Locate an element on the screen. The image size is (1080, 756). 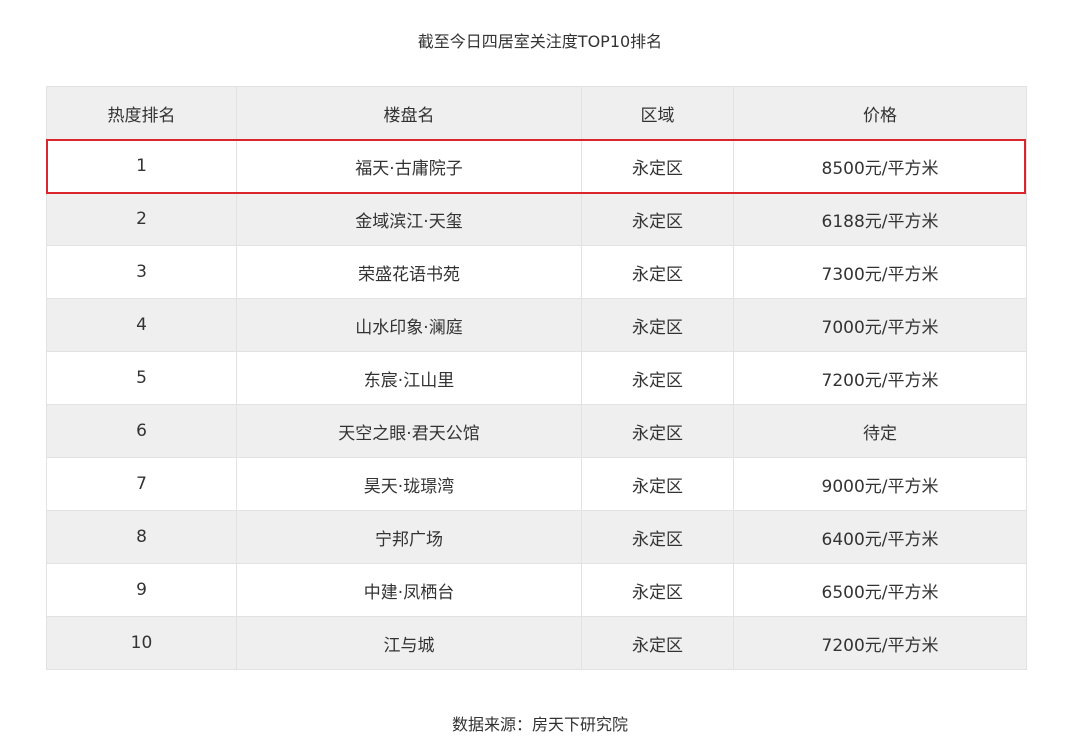
cell-price: 待定 is located at coordinates (880, 431).